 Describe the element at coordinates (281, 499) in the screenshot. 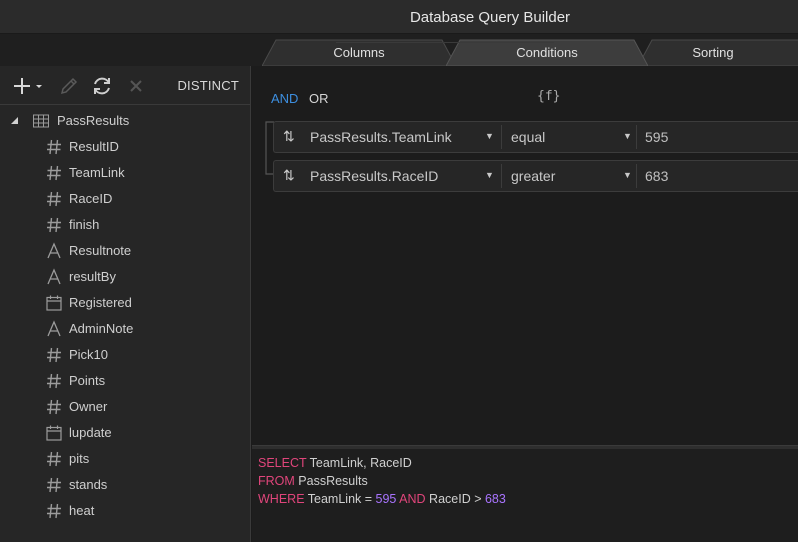

I see `sql-keyword: WHERE` at that location.